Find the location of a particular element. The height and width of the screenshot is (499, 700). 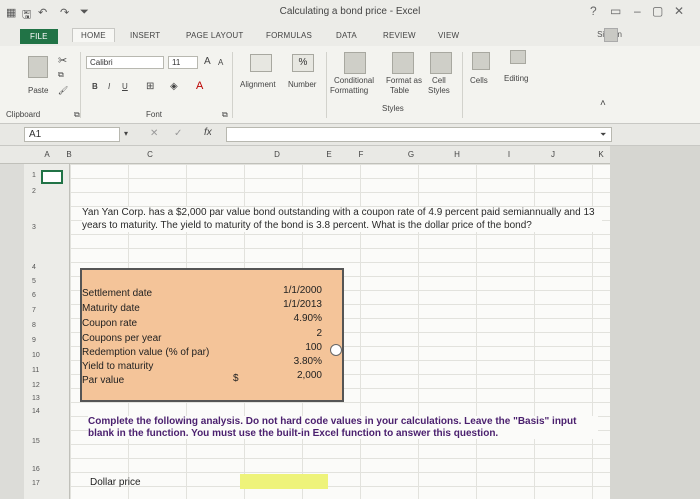

name-box-dropdown-icon: ▾ is located at coordinates (126, 133).